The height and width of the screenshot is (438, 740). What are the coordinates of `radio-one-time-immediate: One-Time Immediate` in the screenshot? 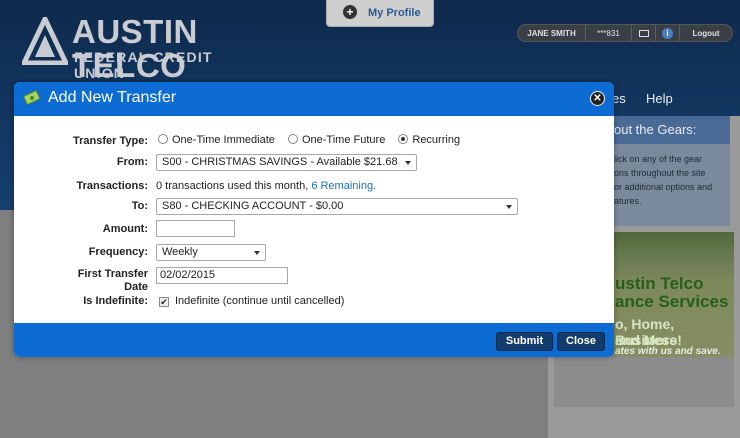 It's located at (216, 140).